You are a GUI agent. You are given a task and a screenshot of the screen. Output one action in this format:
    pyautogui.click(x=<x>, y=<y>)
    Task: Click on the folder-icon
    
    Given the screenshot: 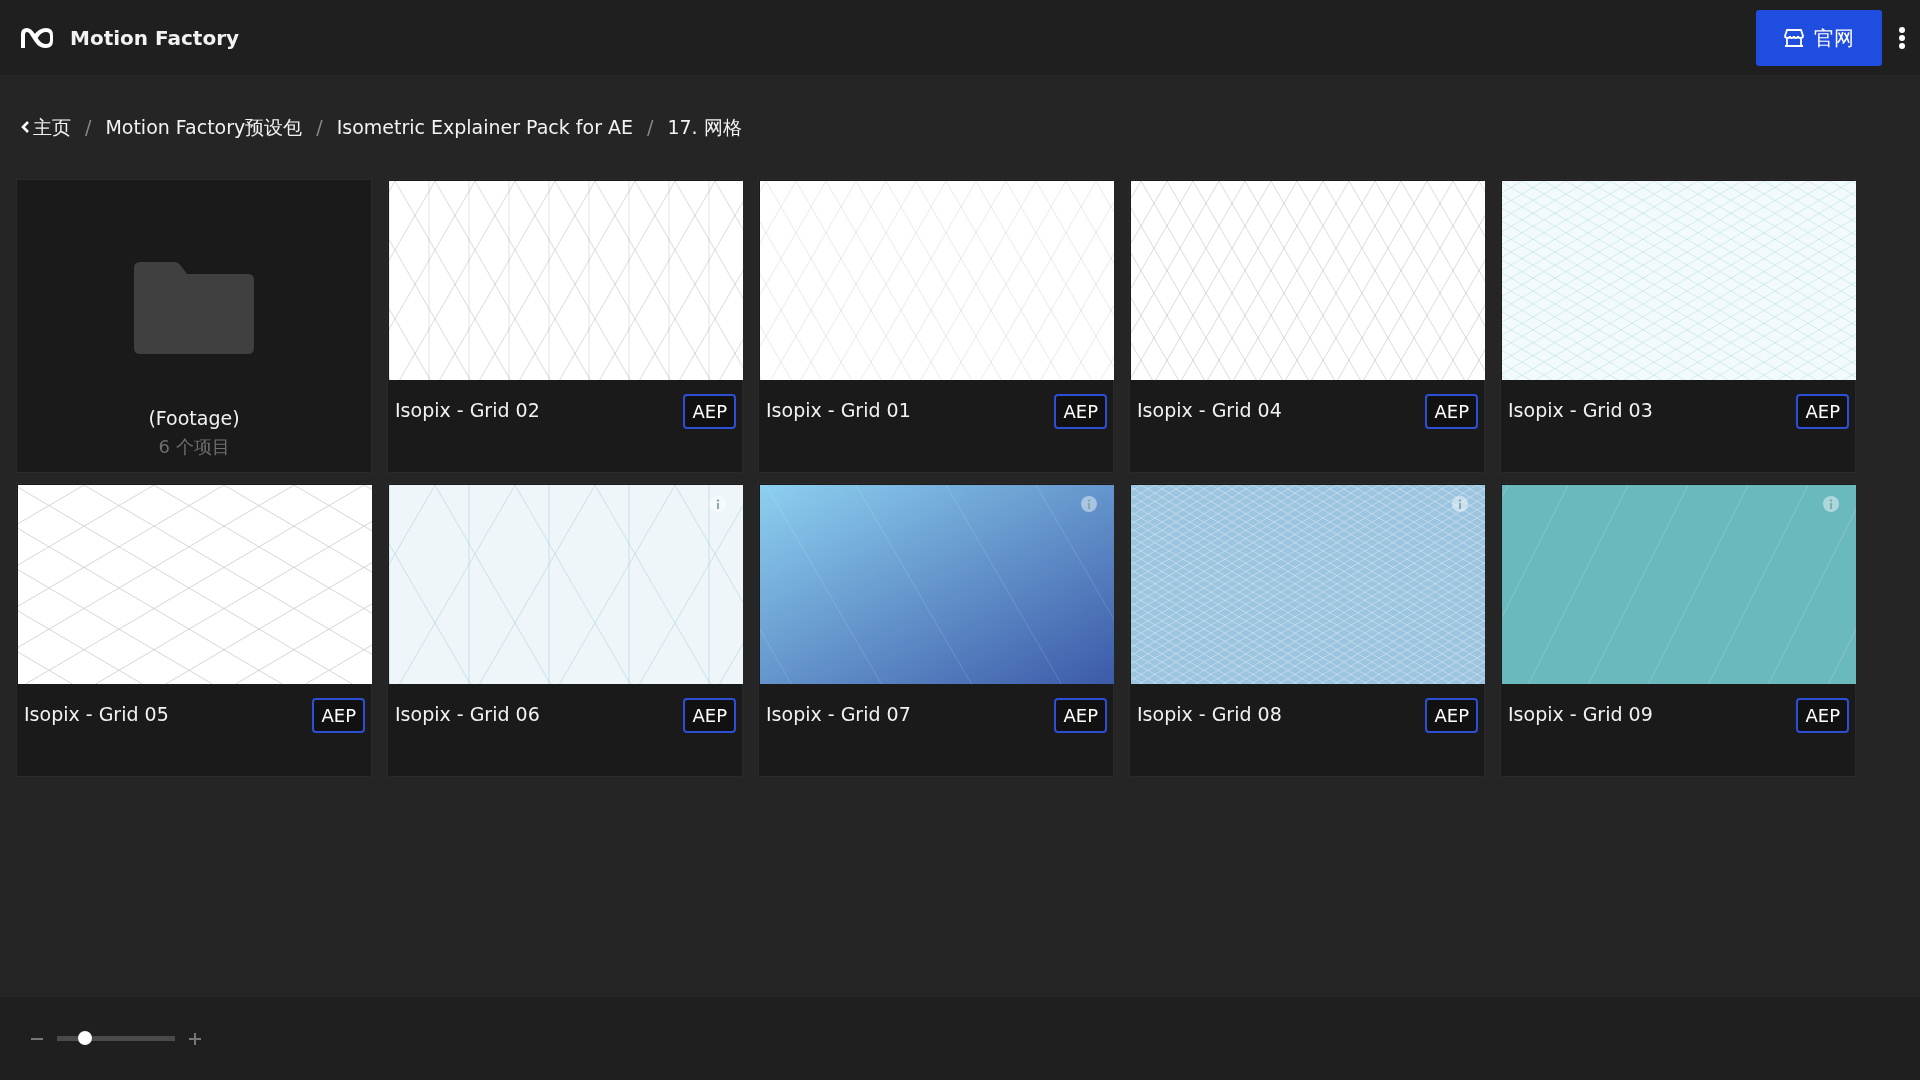 What is the action you would take?
    pyautogui.click(x=194, y=308)
    